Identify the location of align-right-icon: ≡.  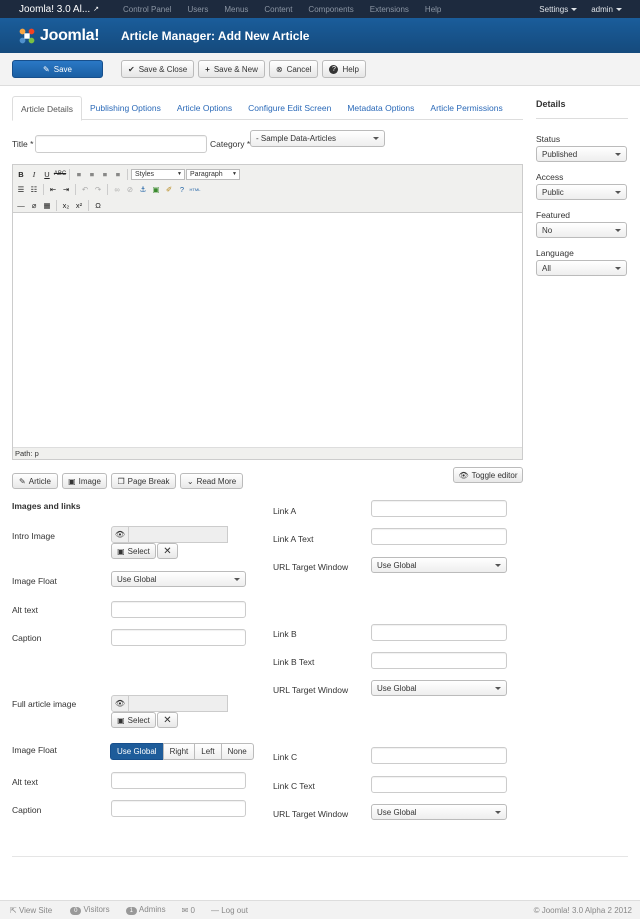
(105, 174).